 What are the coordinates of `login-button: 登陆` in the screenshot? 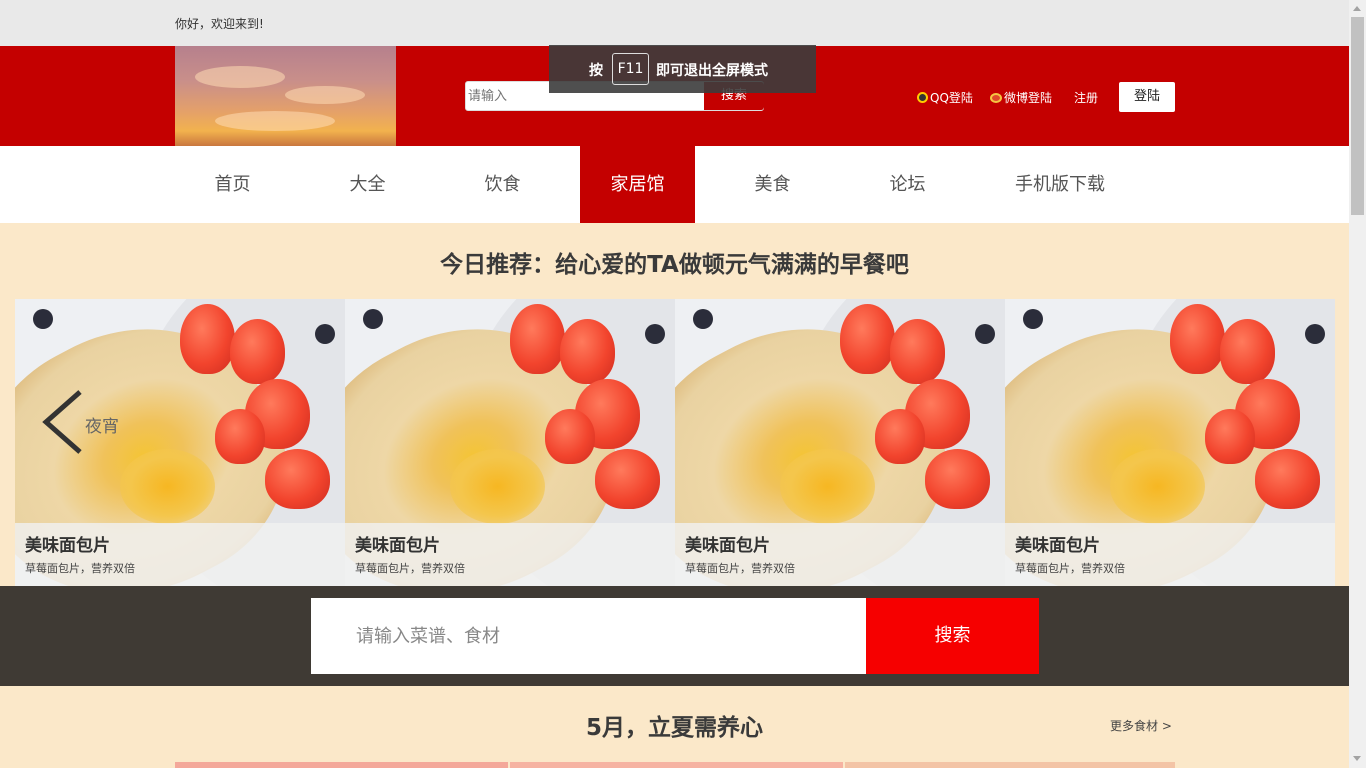 It's located at (1147, 97).